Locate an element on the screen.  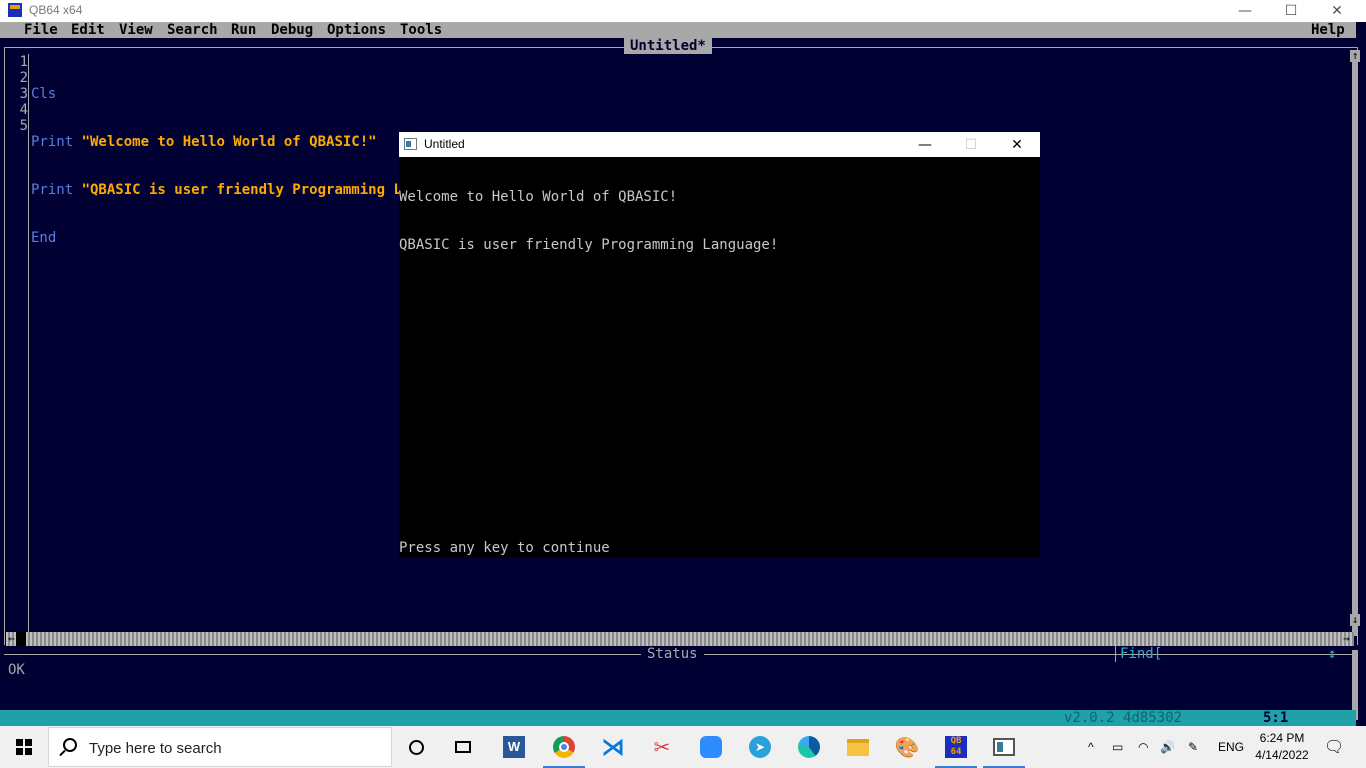
clock: 6:24 PM 4/14/2022 is located at coordinates (1282, 747).